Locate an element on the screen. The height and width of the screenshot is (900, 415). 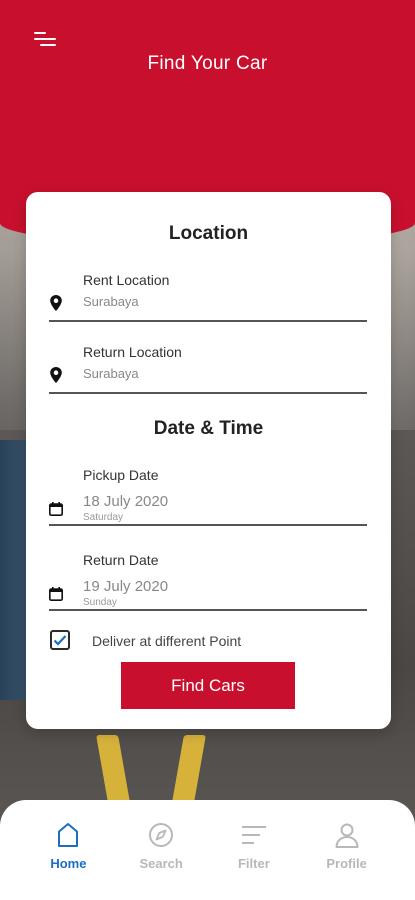
checkmark-icon is located at coordinates (60, 640).